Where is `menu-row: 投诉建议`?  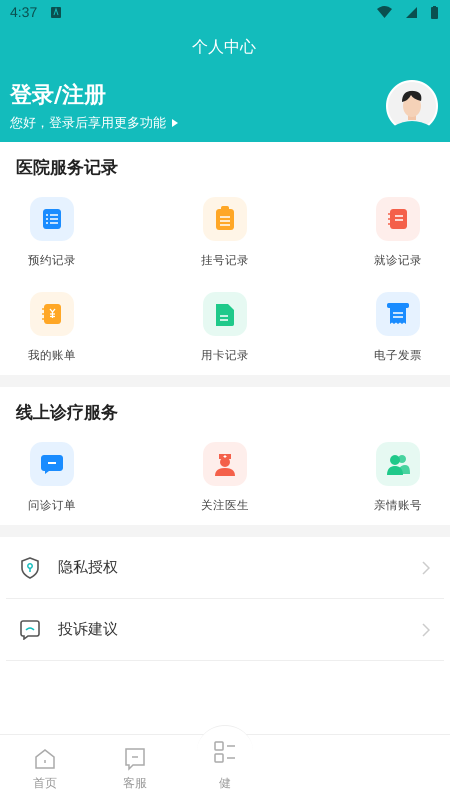 menu-row: 投诉建议 is located at coordinates (225, 630).